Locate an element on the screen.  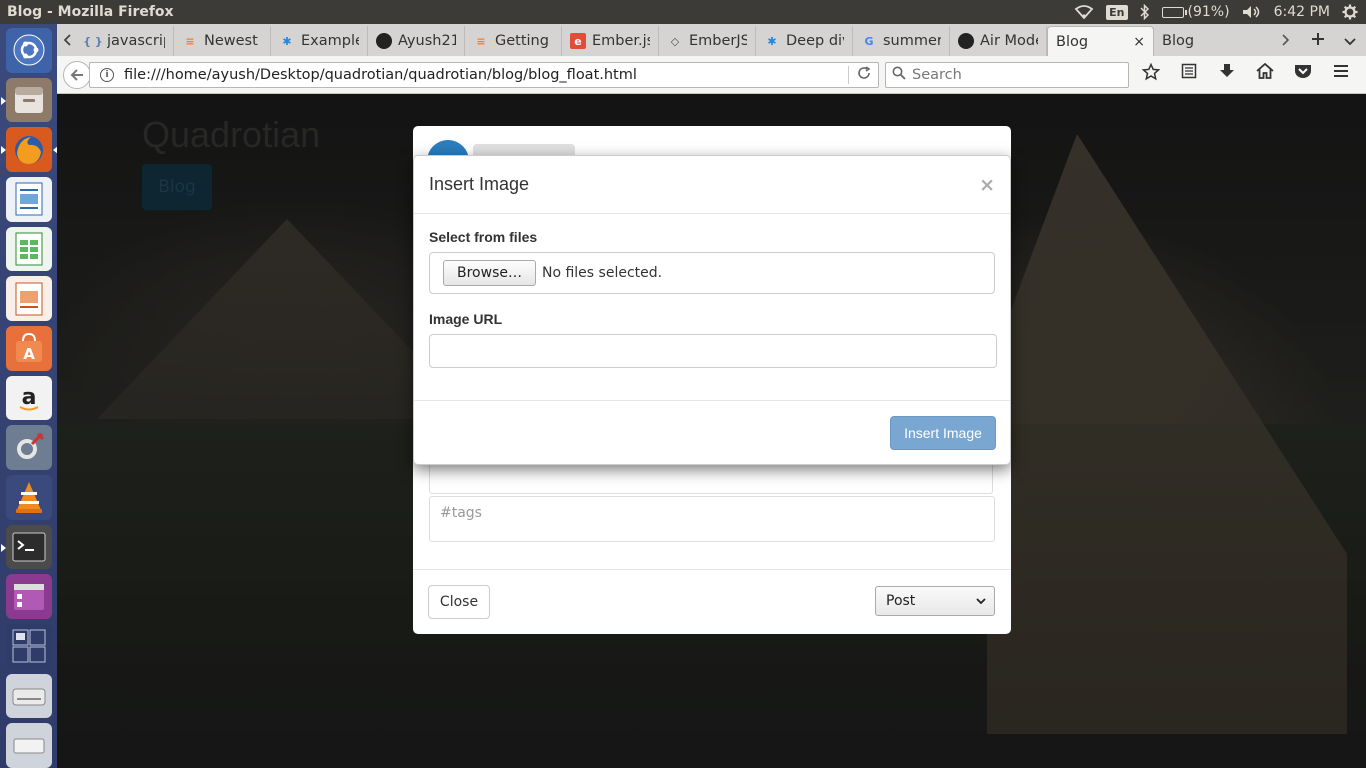
svg-text: a is located at coordinates (28, 397).